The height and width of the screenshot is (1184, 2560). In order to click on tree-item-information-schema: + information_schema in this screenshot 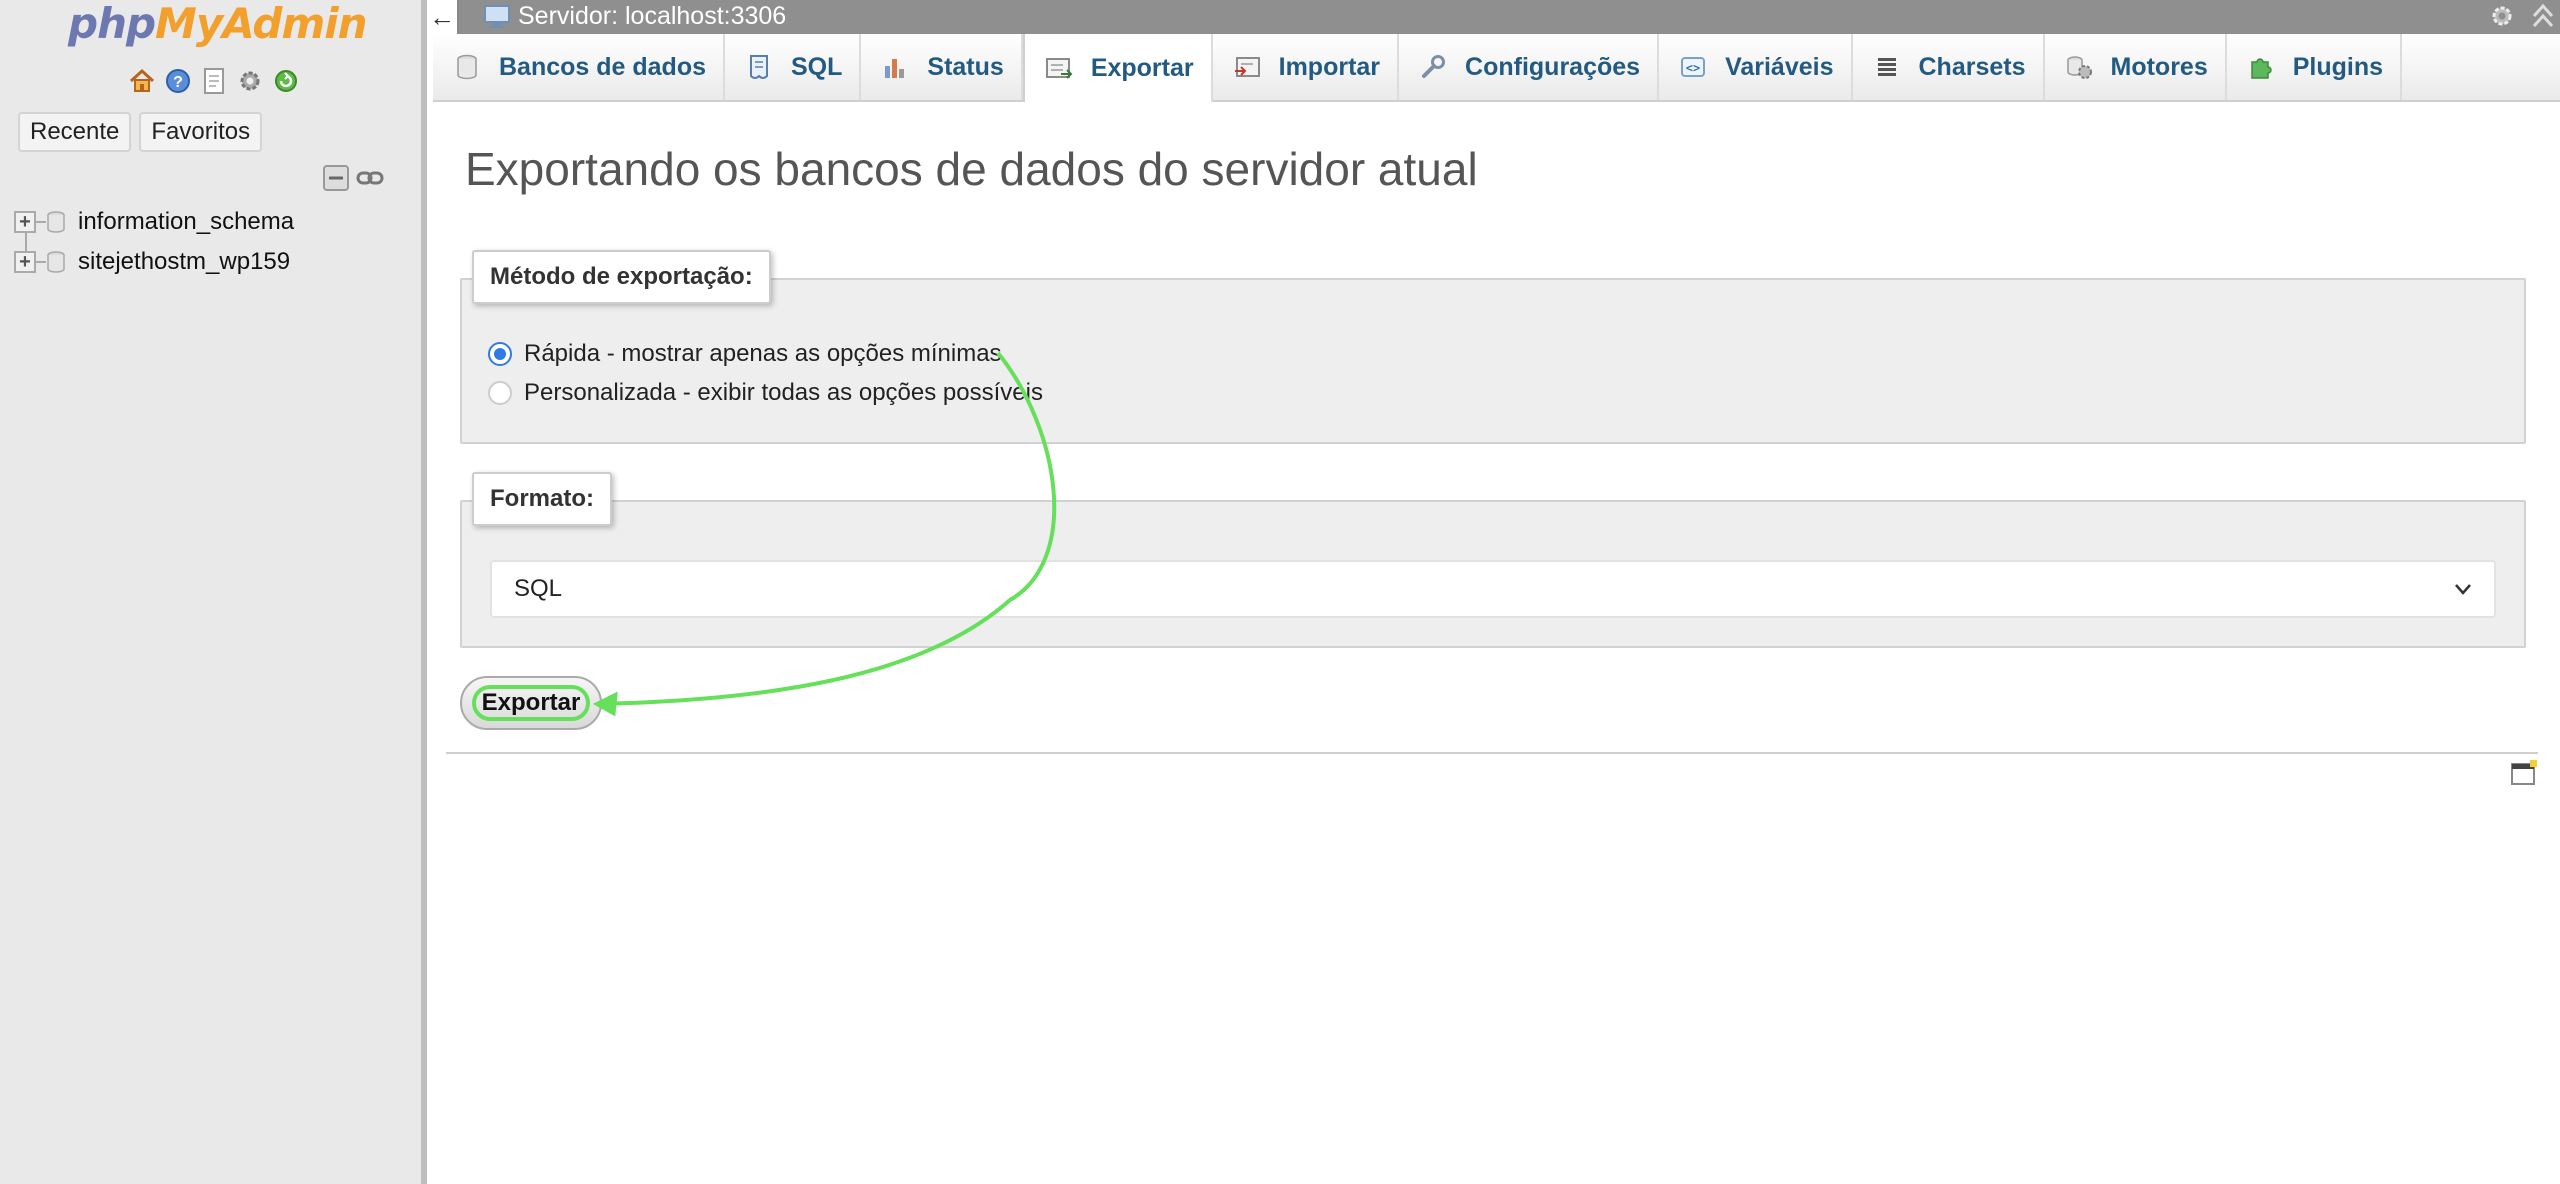, I will do `click(214, 222)`.